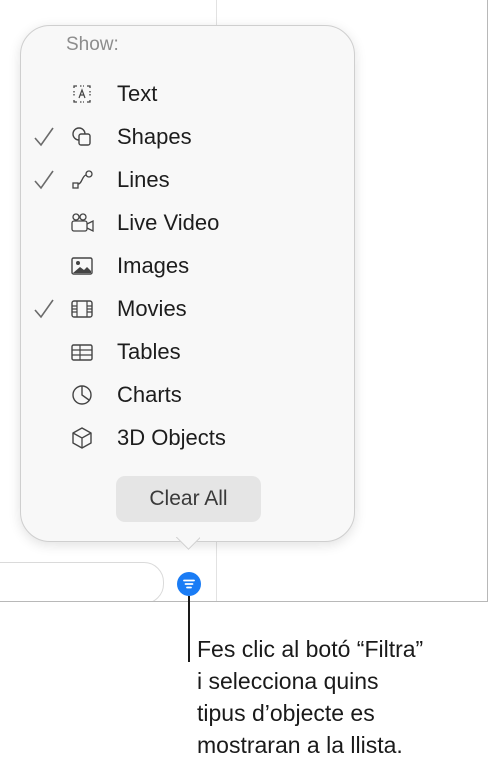  Describe the element at coordinates (168, 222) in the screenshot. I see `menu-item-label: Live Video` at that location.